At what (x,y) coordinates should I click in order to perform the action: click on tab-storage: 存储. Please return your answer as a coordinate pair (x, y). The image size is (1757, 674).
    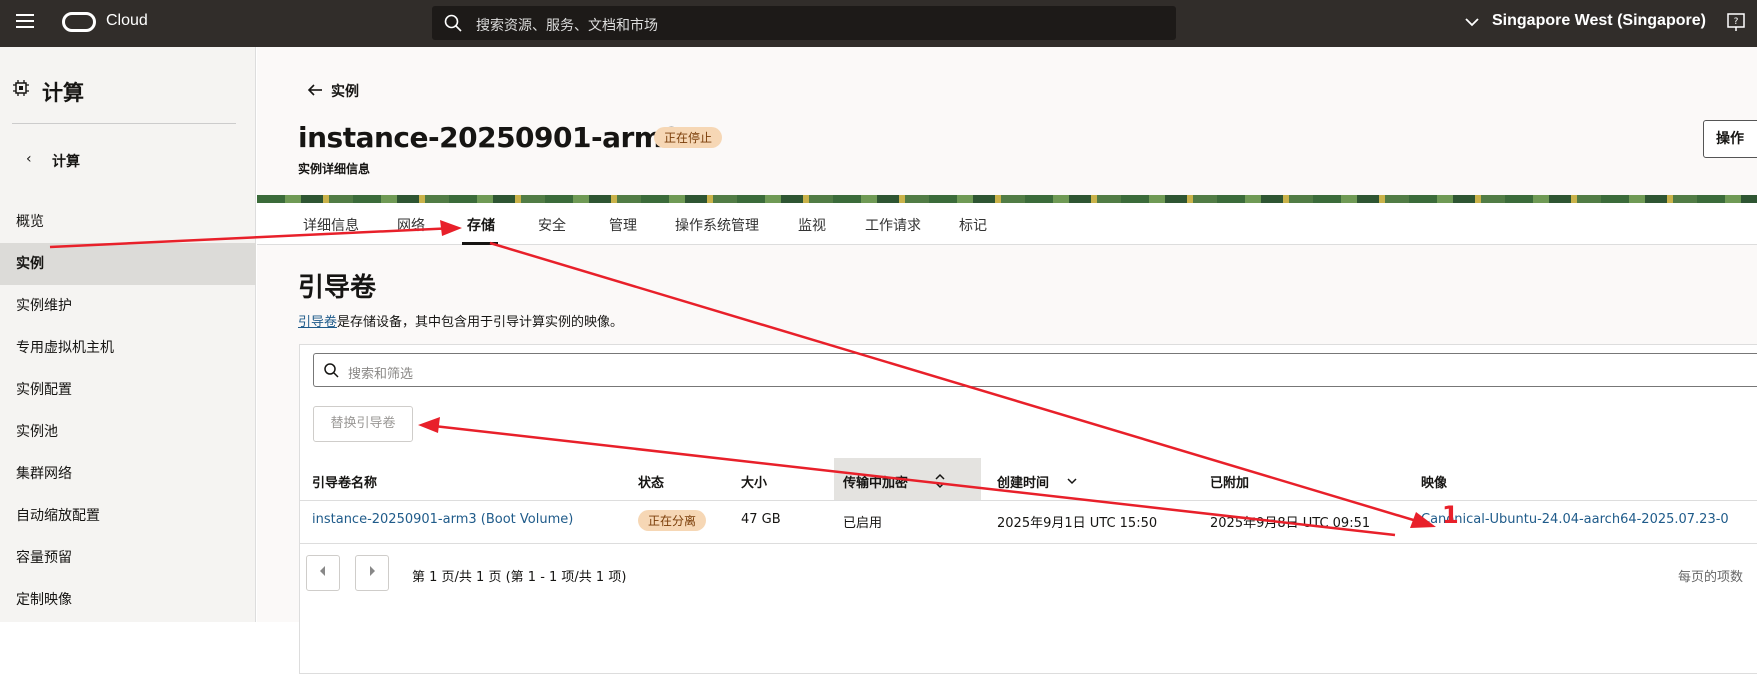
    Looking at the image, I should click on (481, 225).